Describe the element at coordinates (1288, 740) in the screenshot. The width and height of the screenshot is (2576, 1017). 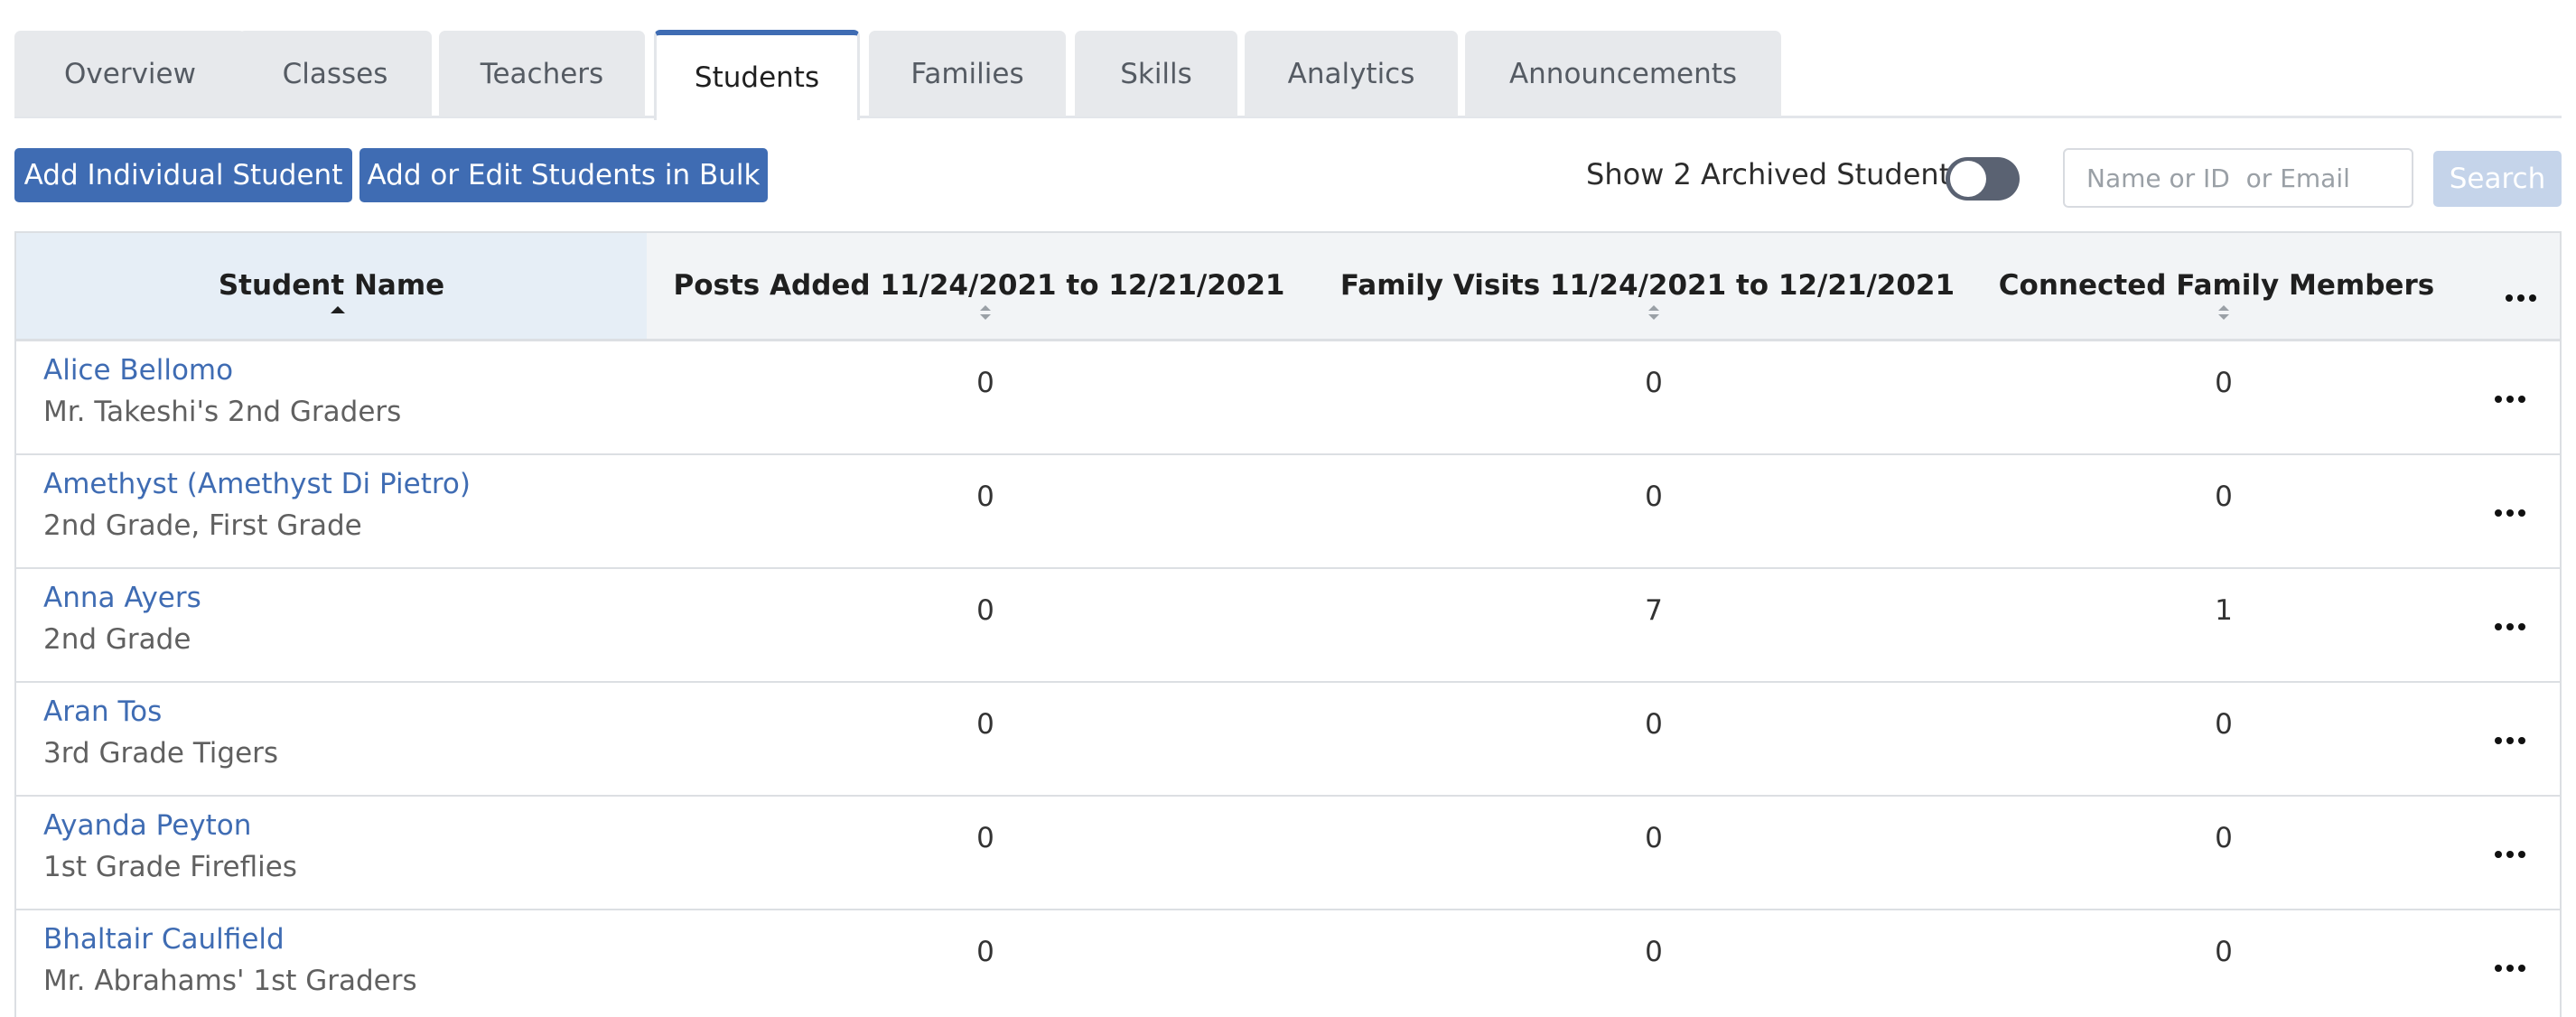
I see `table-row: Aran Tos 3rd Grade Tigers 0 0 0` at that location.